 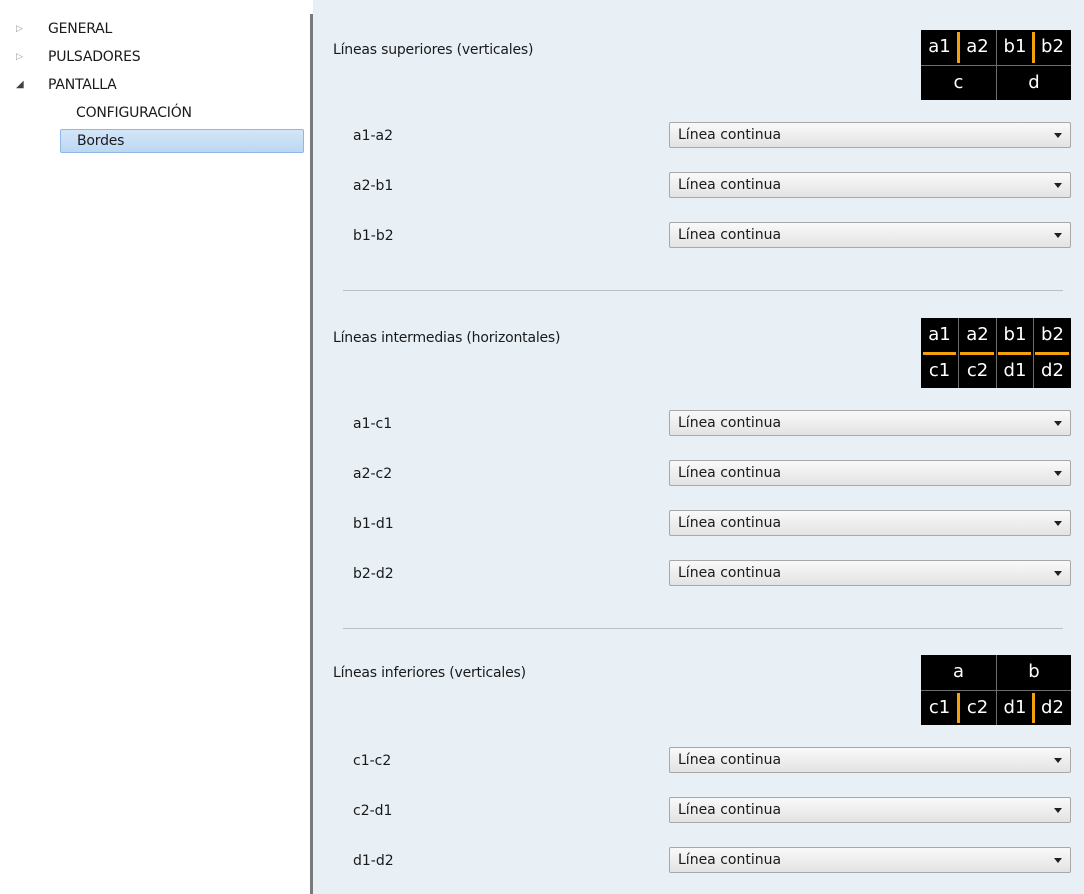 I want to click on section-title-inferiores: Líneas inferiores (verticales), so click(x=429, y=673).